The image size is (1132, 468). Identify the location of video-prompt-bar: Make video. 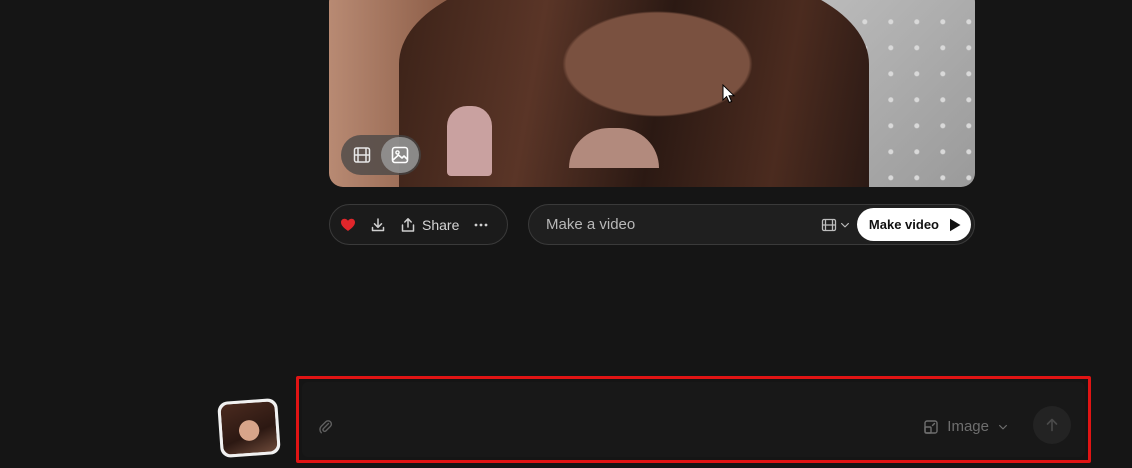
(751, 224).